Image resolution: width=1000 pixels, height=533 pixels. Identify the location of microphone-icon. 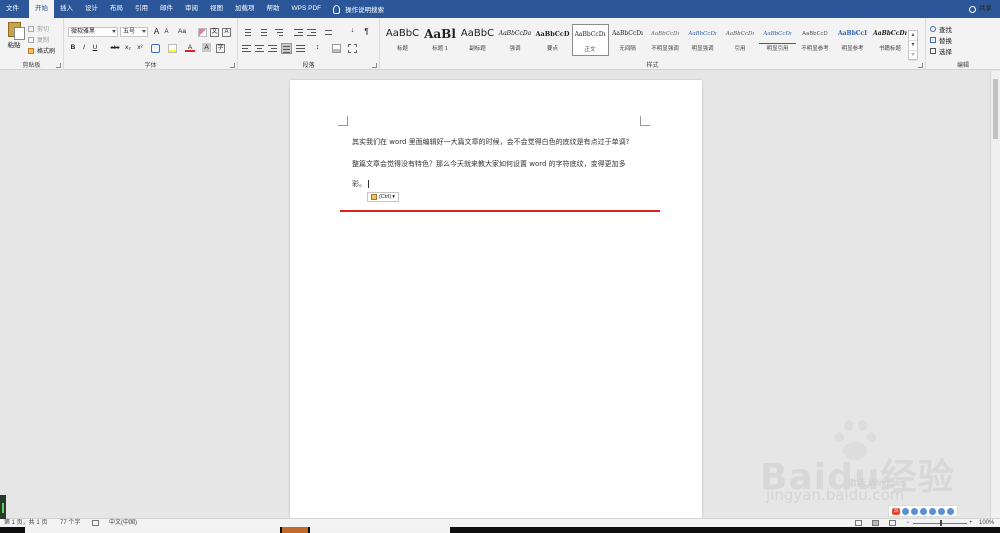
(923, 511).